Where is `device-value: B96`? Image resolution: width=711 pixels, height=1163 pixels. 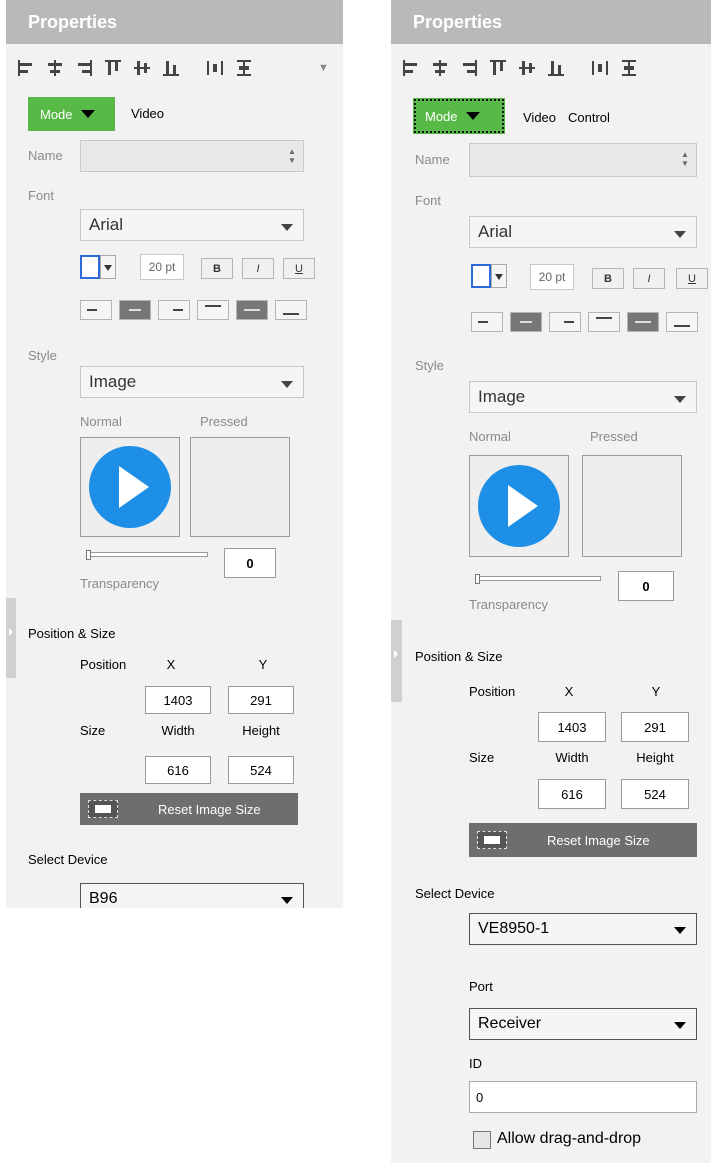
device-value: B96 is located at coordinates (103, 898).